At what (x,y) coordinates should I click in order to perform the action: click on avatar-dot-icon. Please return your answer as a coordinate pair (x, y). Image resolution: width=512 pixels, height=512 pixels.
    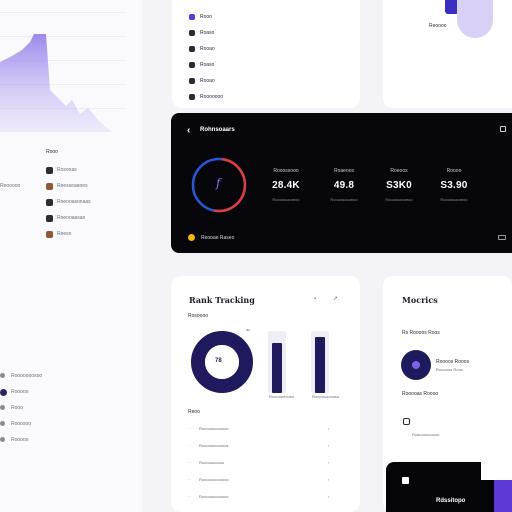
    Looking at the image, I should click on (416, 365).